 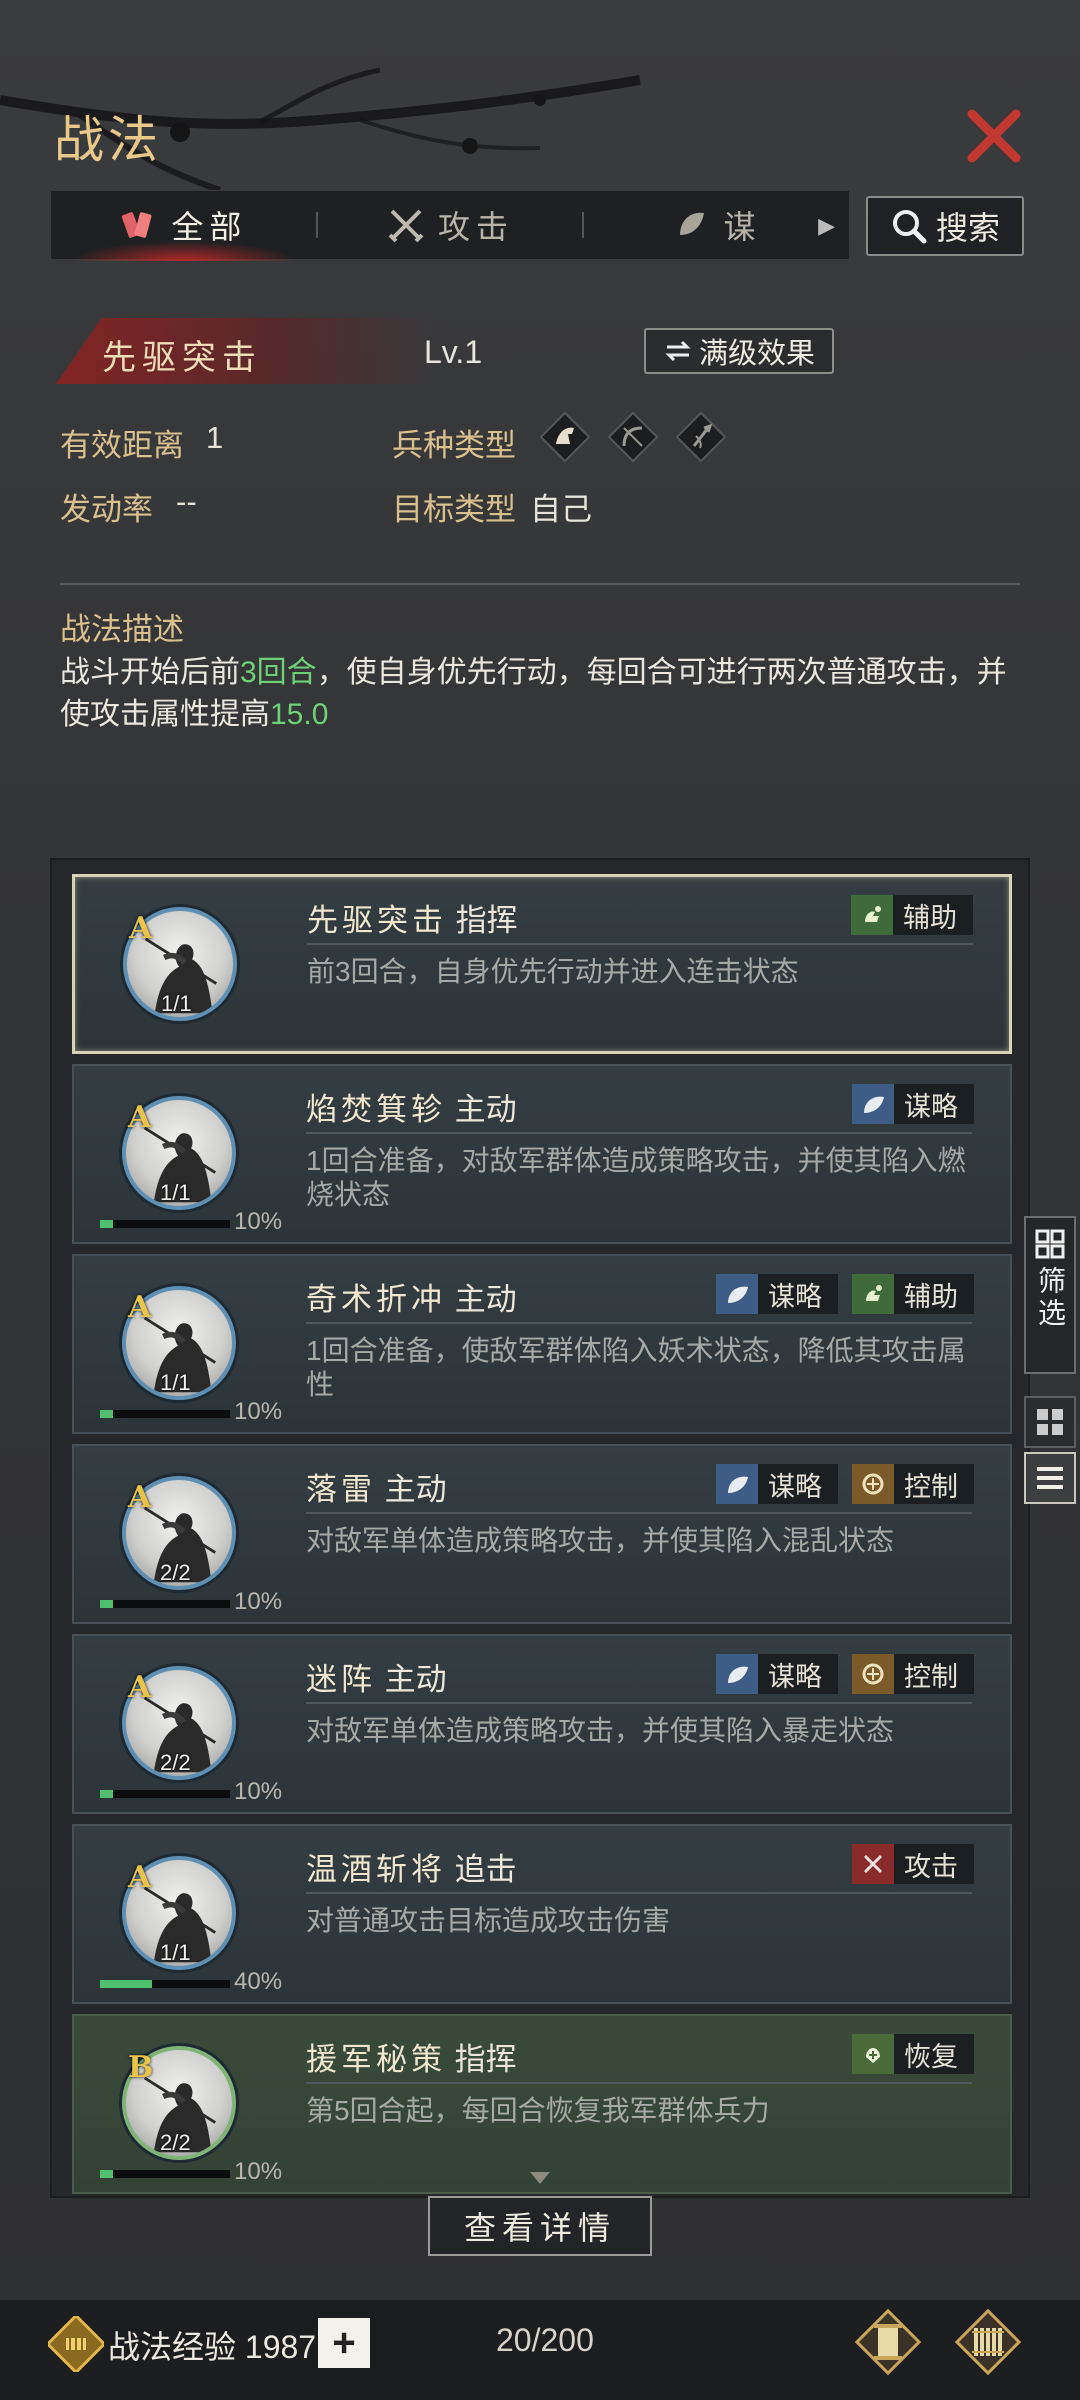 I want to click on scroll-down-indicator-icon, so click(x=540, y=2178).